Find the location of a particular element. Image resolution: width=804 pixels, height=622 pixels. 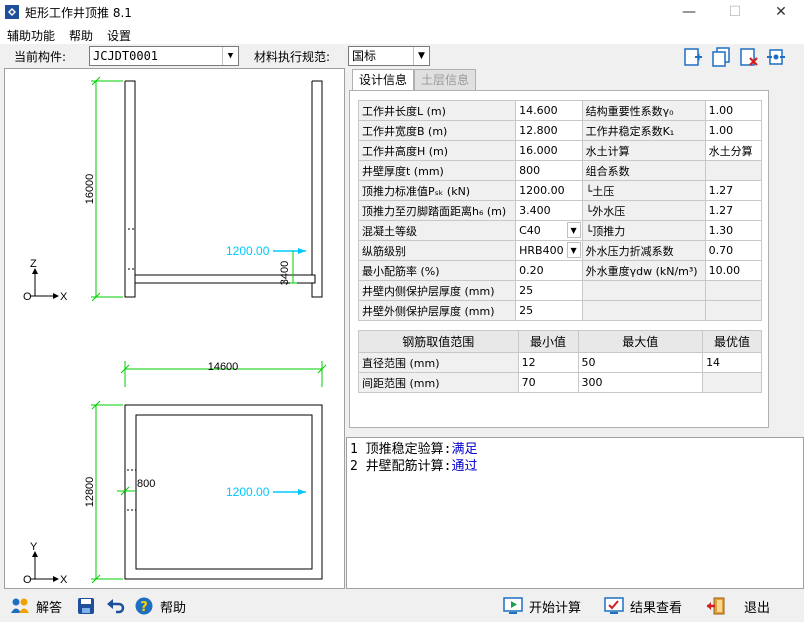

rebar-header-range: 钢筋取值范围 is located at coordinates (438, 341).